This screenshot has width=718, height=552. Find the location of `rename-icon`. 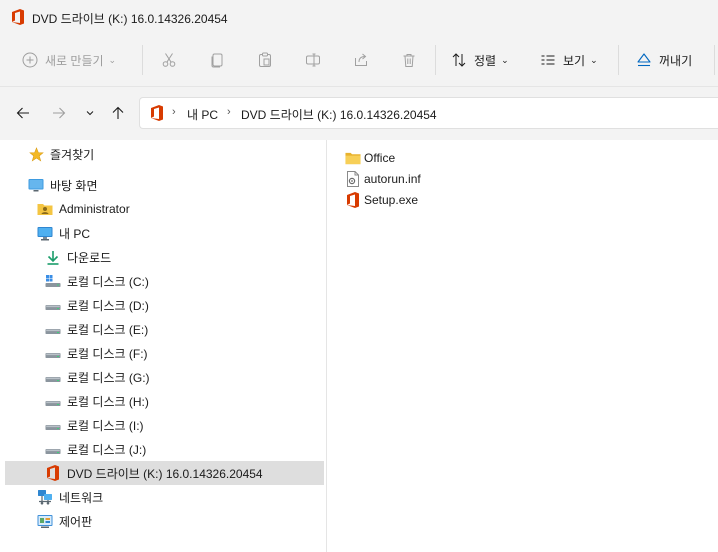

rename-icon is located at coordinates (313, 60).